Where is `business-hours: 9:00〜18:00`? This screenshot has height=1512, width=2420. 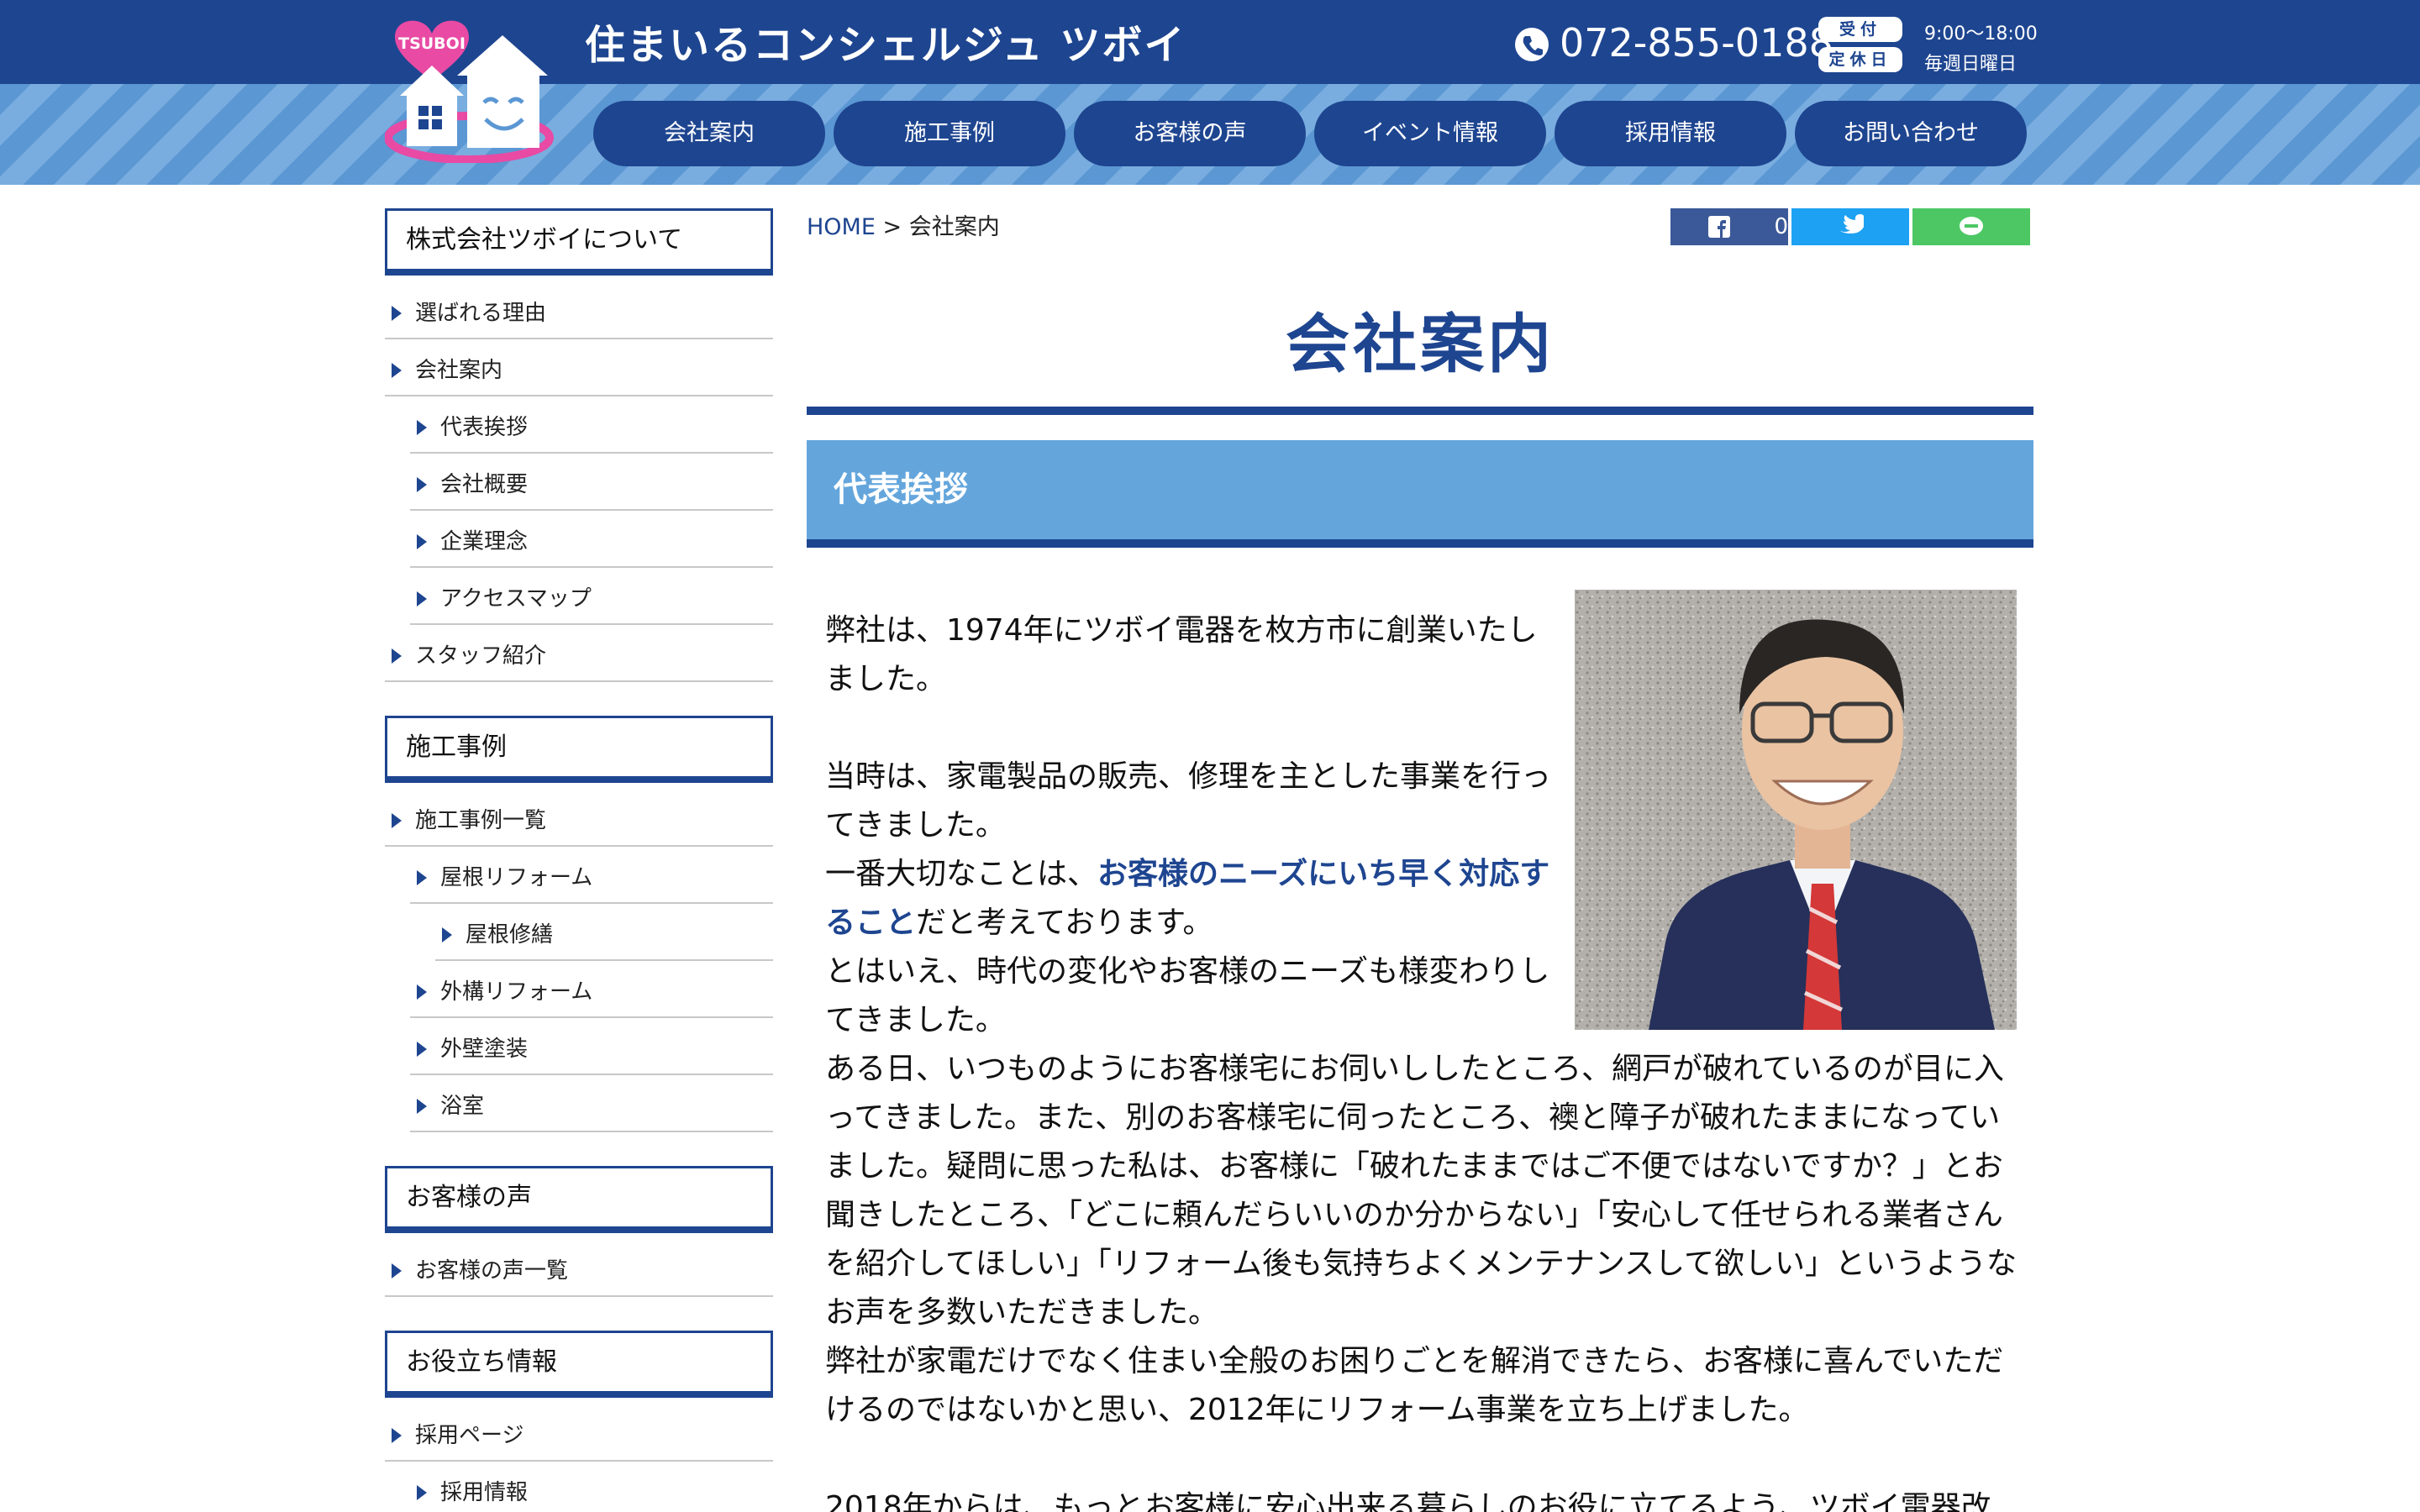 business-hours: 9:00〜18:00 is located at coordinates (1981, 34).